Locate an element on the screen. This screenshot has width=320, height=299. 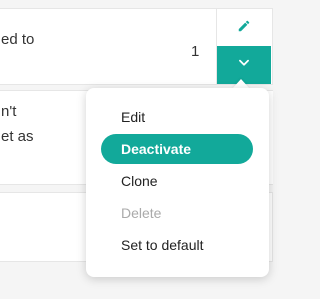
menu-item-clone: Clone is located at coordinates (177, 181).